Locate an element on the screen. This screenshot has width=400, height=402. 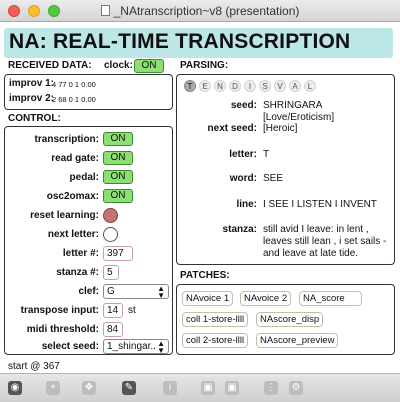
word-value: SEE is located at coordinates (273, 178).